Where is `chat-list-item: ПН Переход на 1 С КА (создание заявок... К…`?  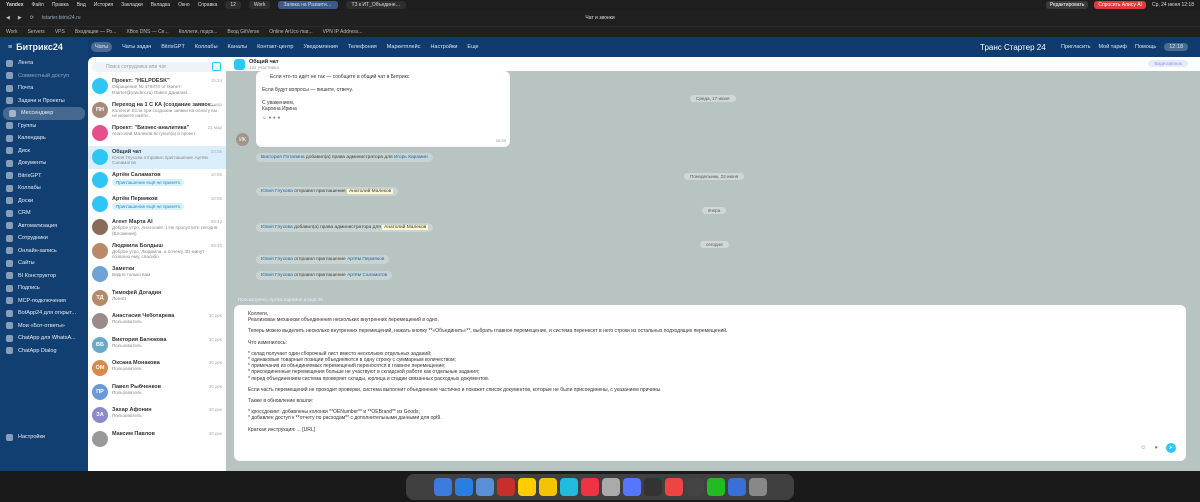 chat-list-item: ПН Переход на 1 С КА (создание заявок... К… is located at coordinates (157, 111).